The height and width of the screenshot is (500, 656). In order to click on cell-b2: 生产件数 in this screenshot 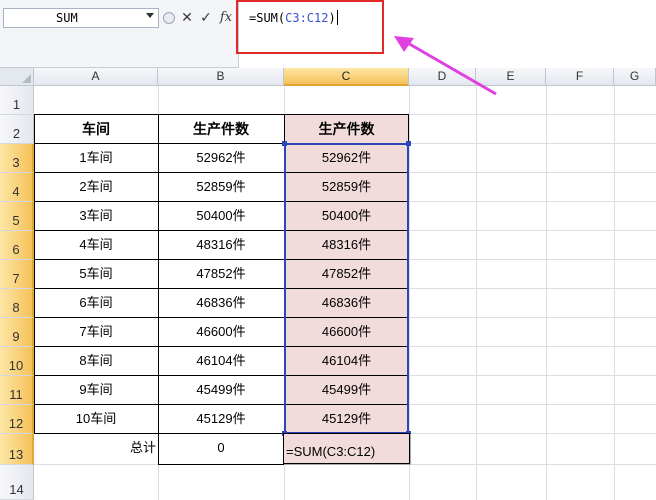, I will do `click(221, 129)`.